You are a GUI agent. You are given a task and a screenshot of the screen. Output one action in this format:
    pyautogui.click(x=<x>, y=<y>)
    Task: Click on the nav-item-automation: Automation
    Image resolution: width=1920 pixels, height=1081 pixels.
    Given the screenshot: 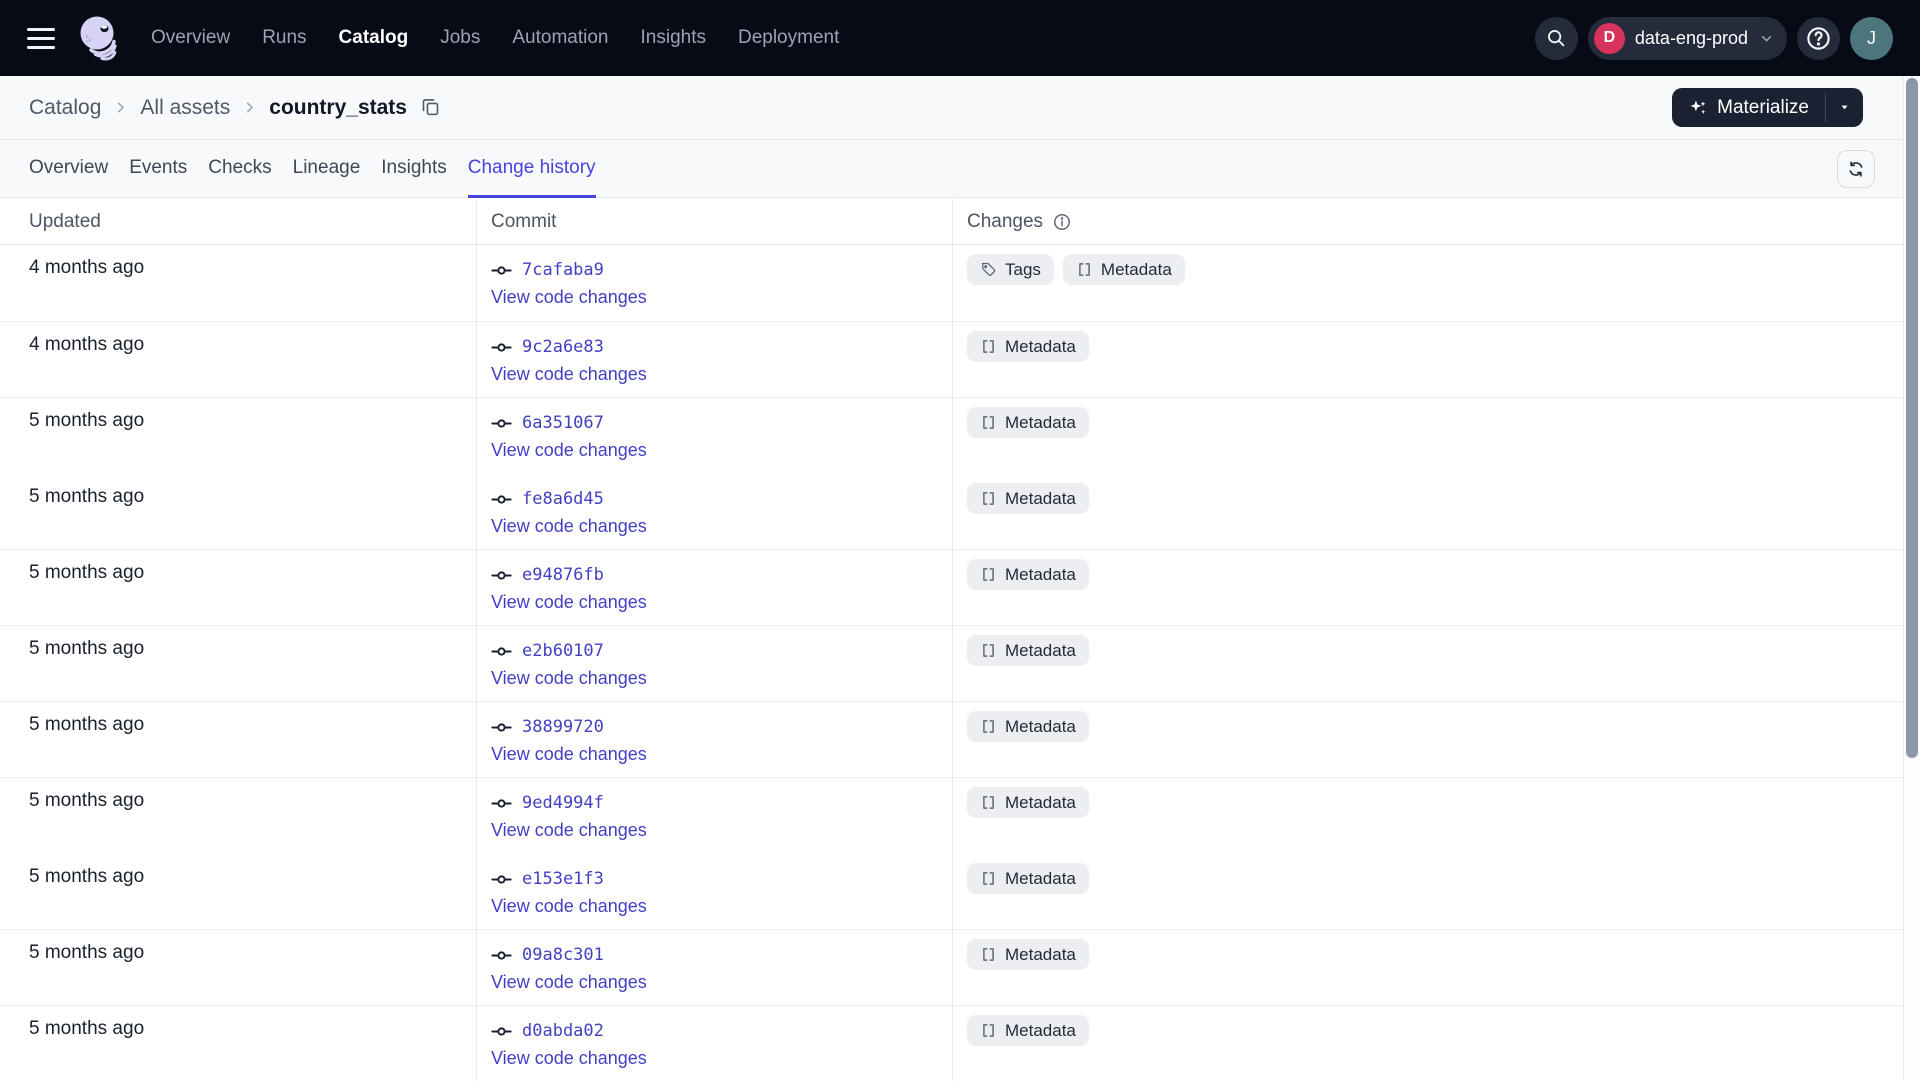 What is the action you would take?
    pyautogui.click(x=560, y=38)
    